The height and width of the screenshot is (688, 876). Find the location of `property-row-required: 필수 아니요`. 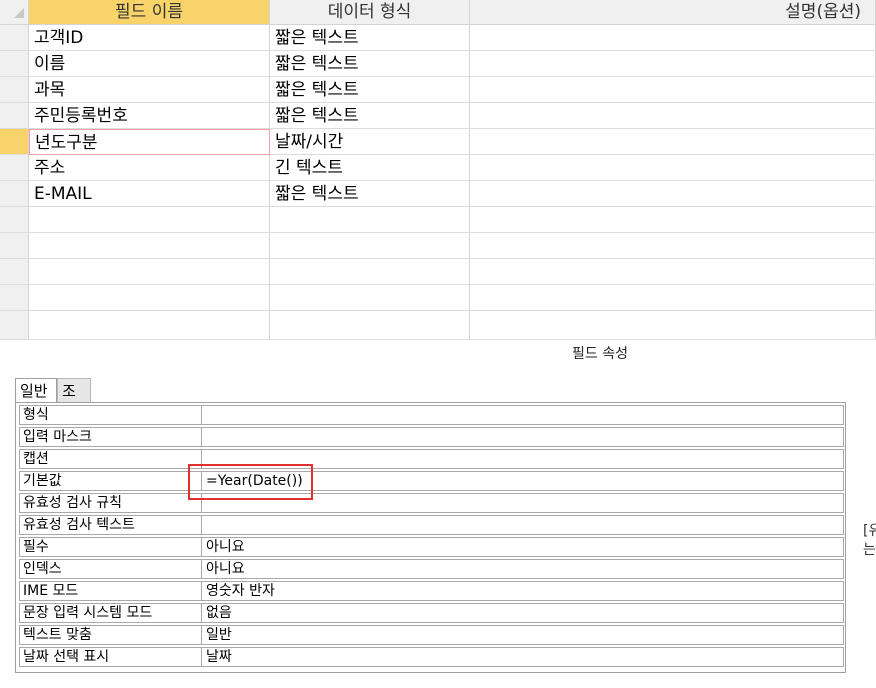

property-row-required: 필수 아니요 is located at coordinates (431, 547).